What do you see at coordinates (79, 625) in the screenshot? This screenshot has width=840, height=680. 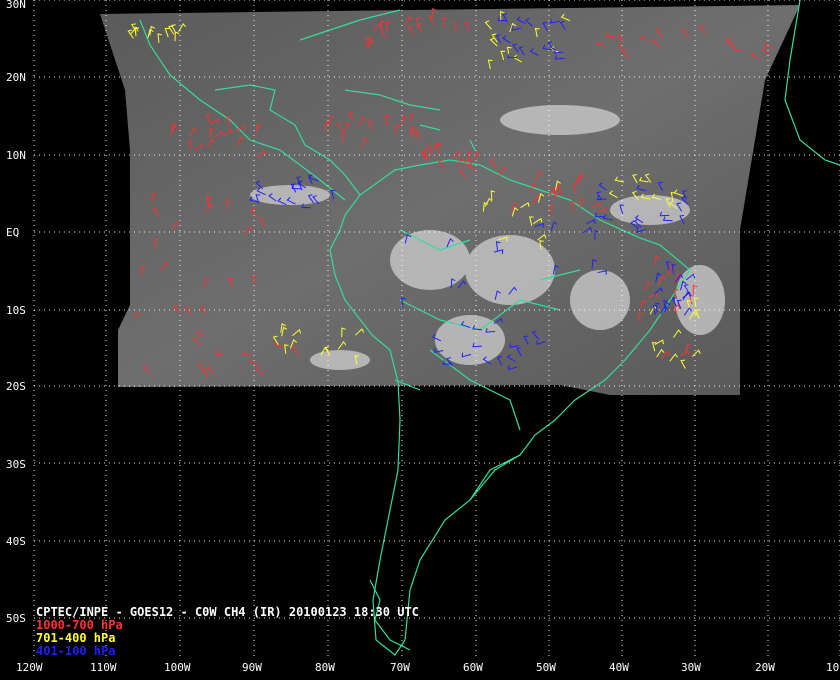 I see `legend-low-level: 1000-700 hPa` at bounding box center [79, 625].